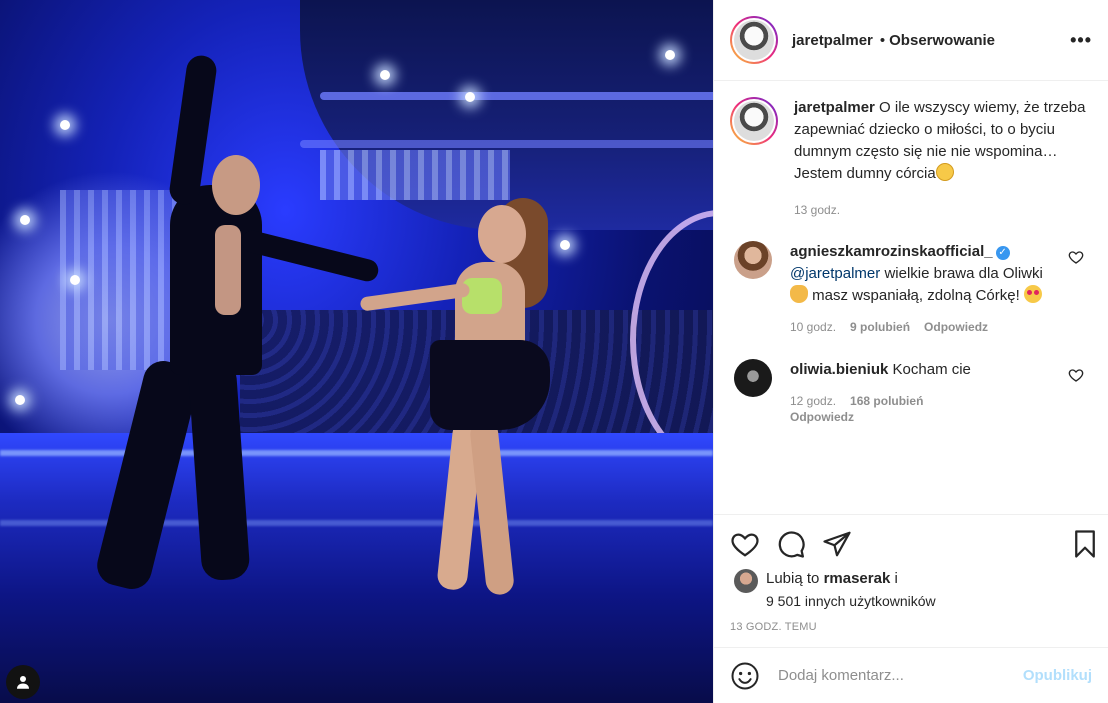 This screenshot has width=1108, height=703. I want to click on user-tag-icon, so click(23, 682).